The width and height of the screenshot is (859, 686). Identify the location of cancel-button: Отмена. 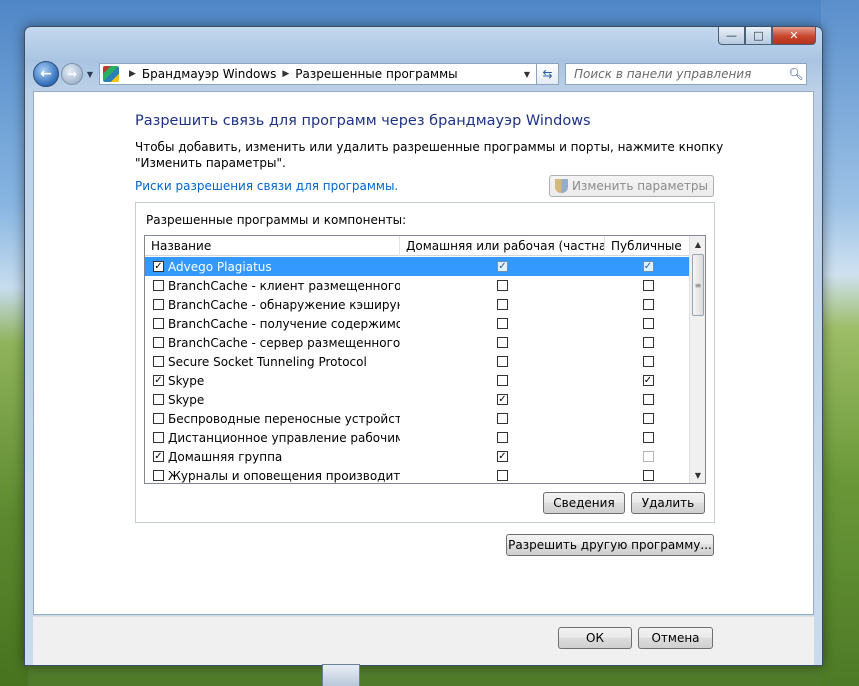
(675, 638).